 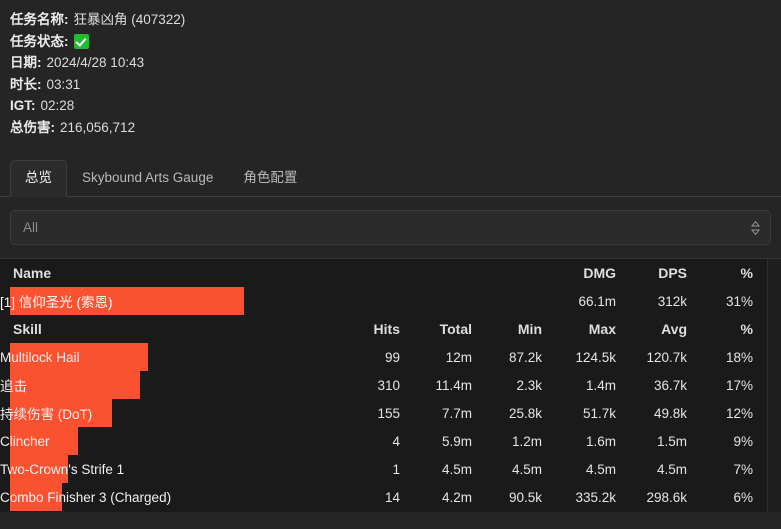 I want to click on meta-value-total-damage: 216,056,712, so click(x=98, y=127).